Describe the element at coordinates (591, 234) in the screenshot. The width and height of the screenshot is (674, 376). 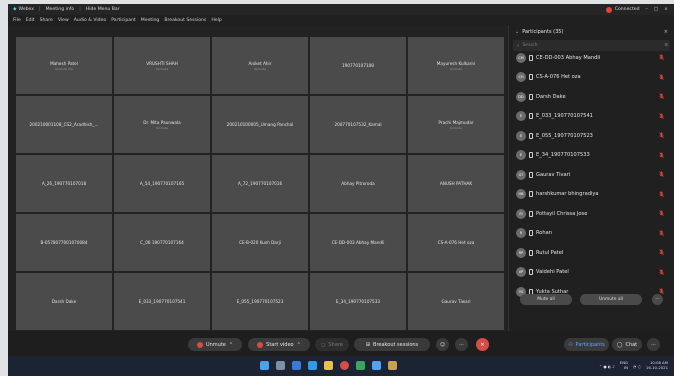
I see `participant-row: R Rohan` at that location.